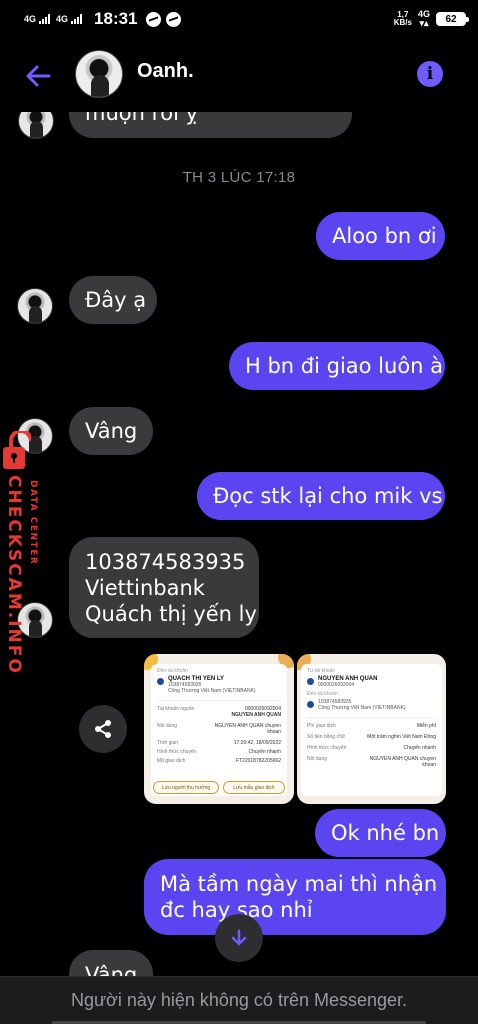 The width and height of the screenshot is (478, 1024). Describe the element at coordinates (116, 300) in the screenshot. I see `message-text: Đây ạ` at that location.